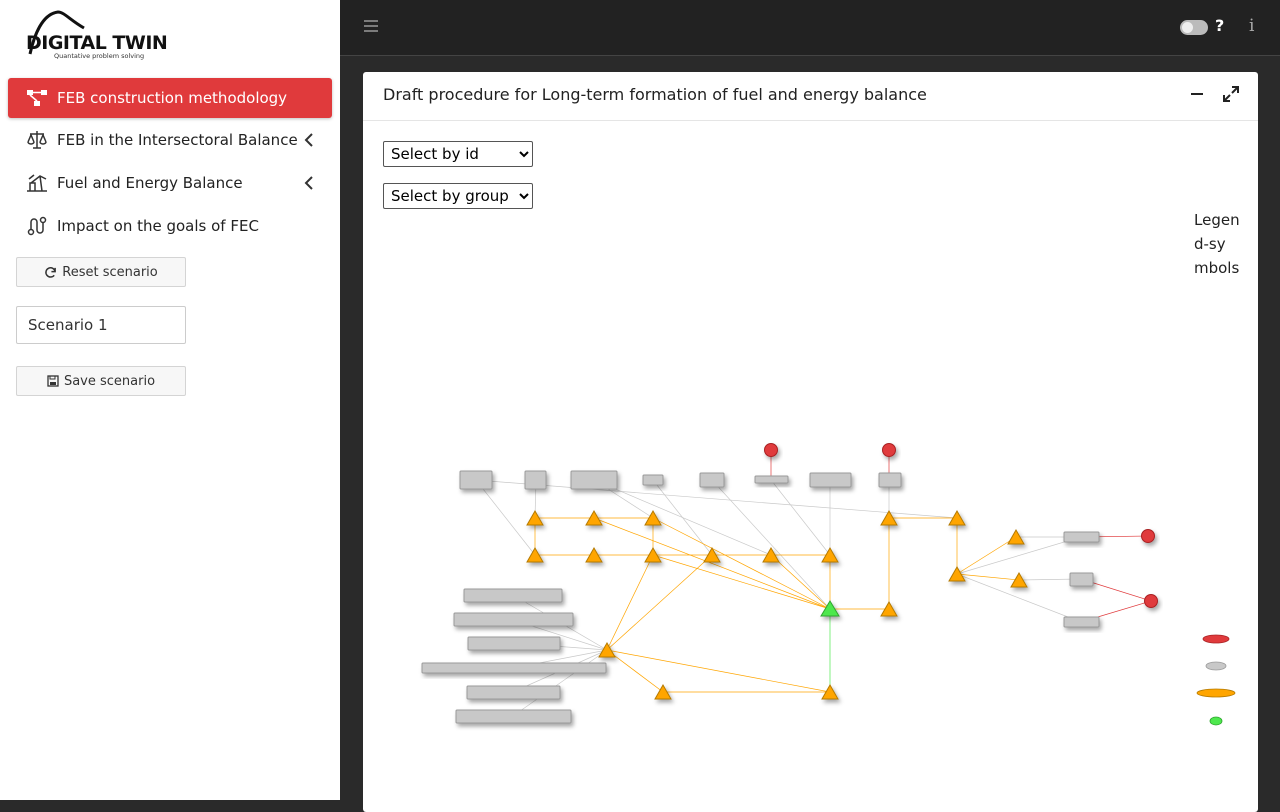 This screenshot has width=1280, height=812. I want to click on sidebar-item-impact-goals: Impact on the goals of FEC, so click(170, 226).